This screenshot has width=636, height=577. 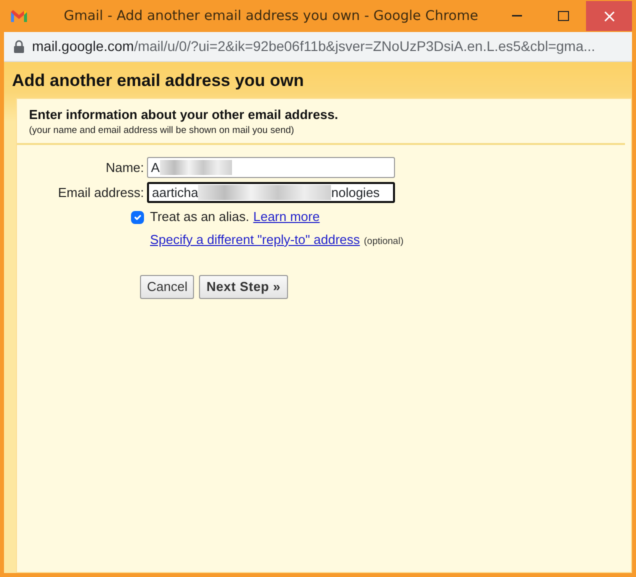 I want to click on minimize-icon, so click(x=517, y=16).